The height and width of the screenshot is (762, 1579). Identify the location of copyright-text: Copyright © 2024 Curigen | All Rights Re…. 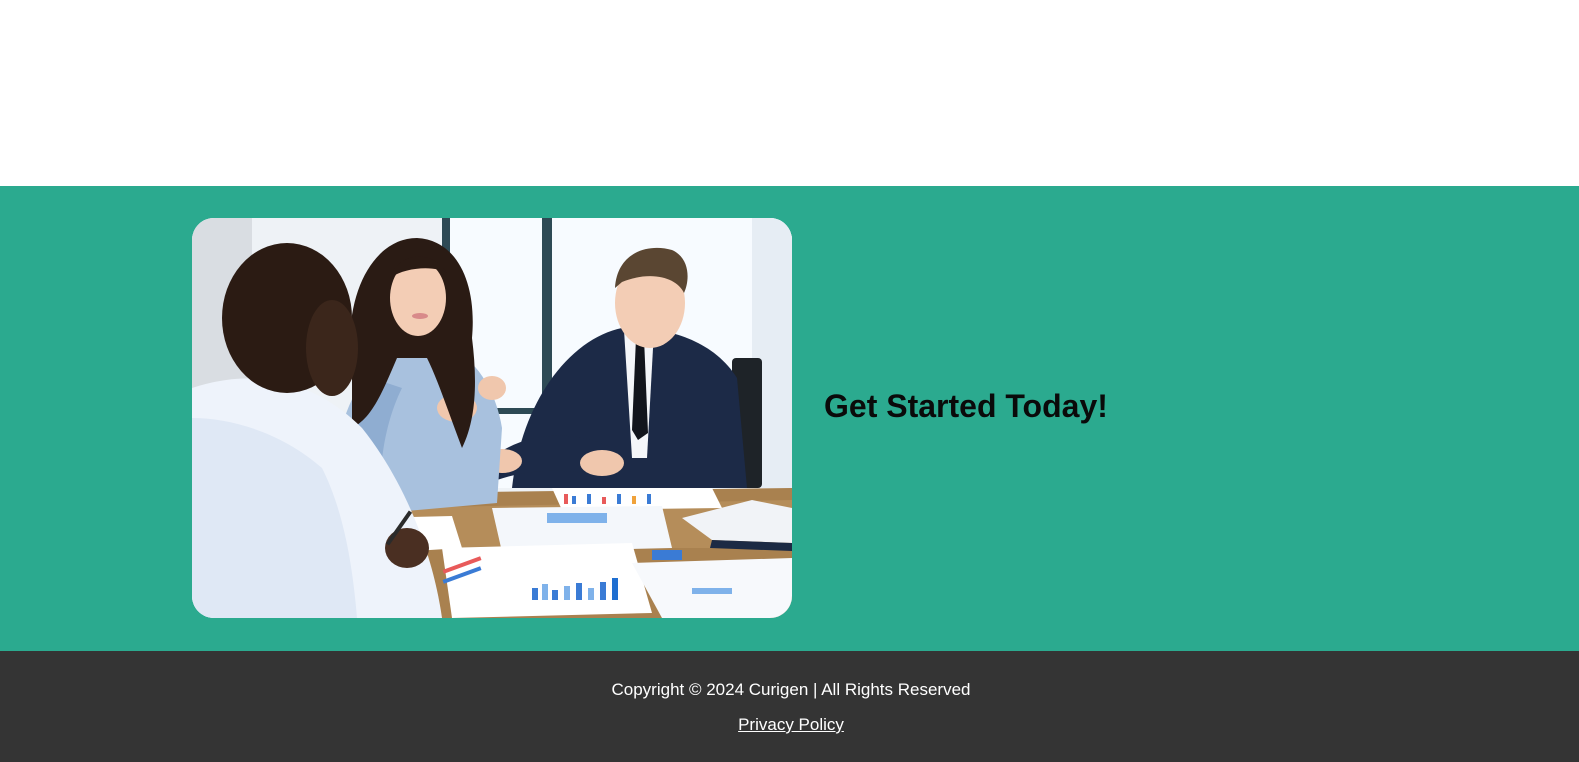
(791, 689).